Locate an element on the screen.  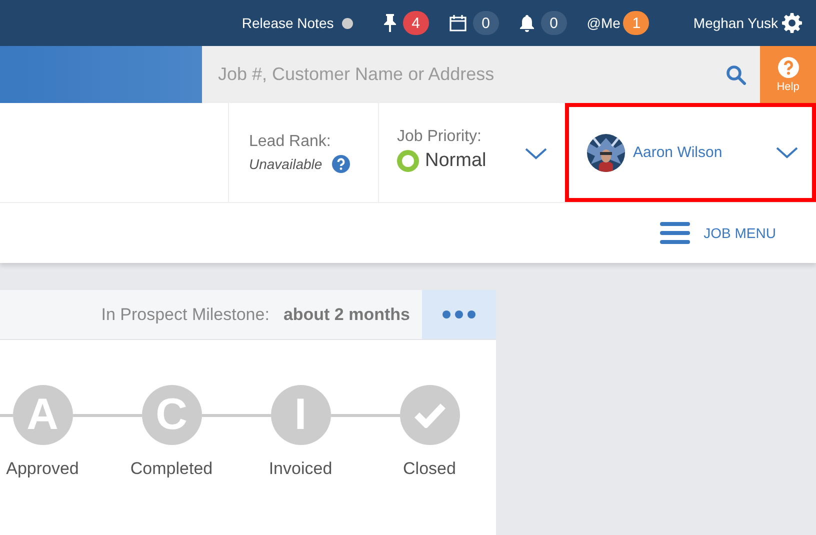
lead-rank-value: Unavailable is located at coordinates (285, 164).